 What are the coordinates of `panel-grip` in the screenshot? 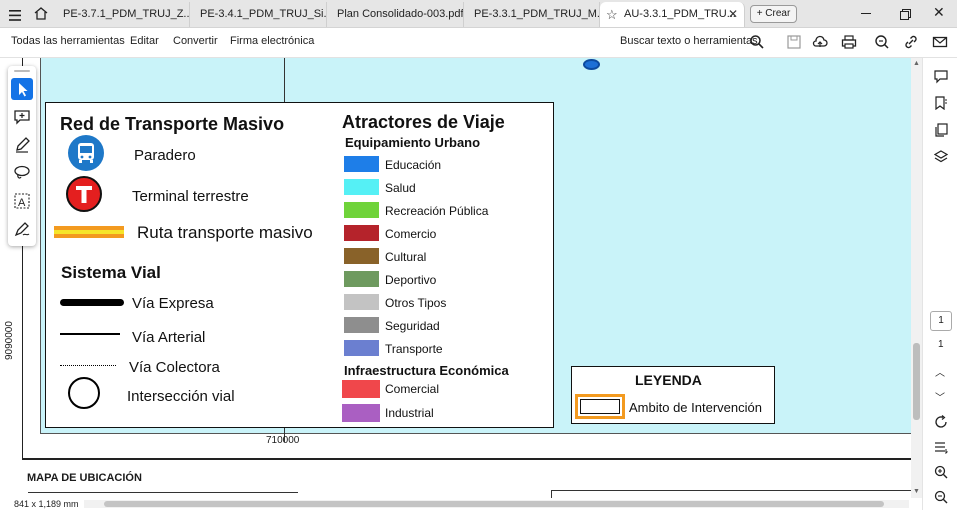 It's located at (22, 71).